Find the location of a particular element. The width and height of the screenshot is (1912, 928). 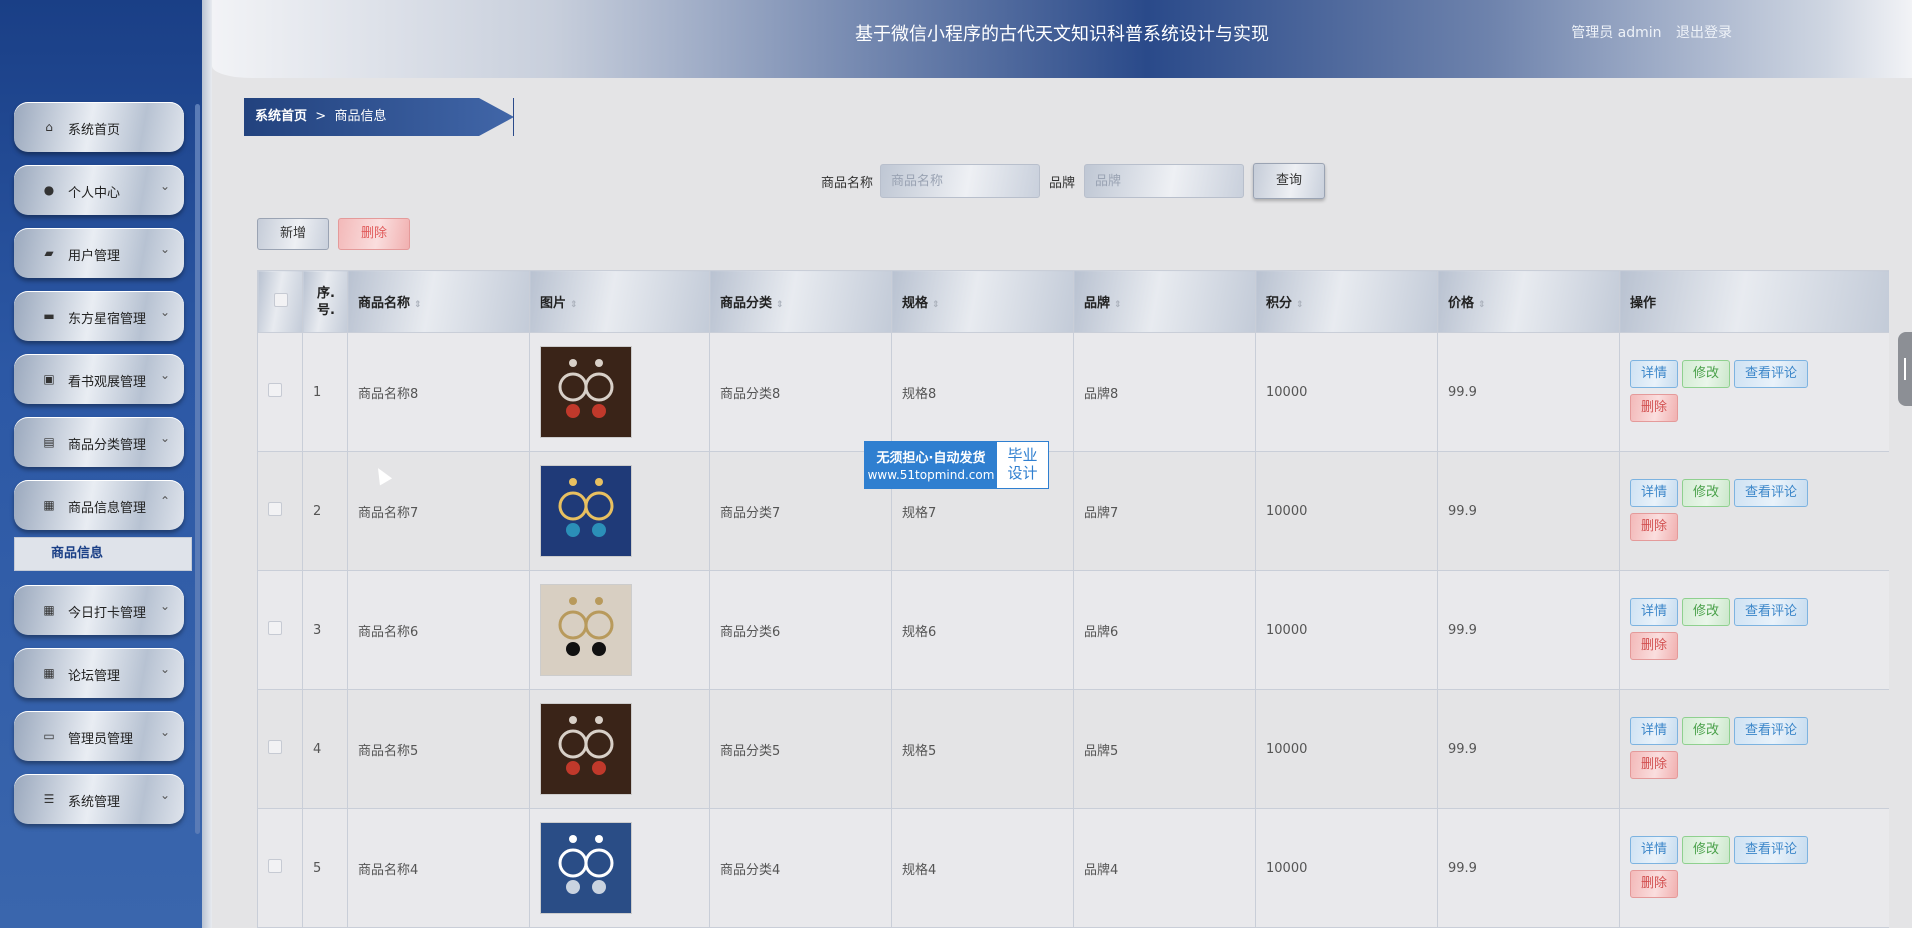

sidebar-item-1: ● 个人中心 ⌄ is located at coordinates (99, 190).